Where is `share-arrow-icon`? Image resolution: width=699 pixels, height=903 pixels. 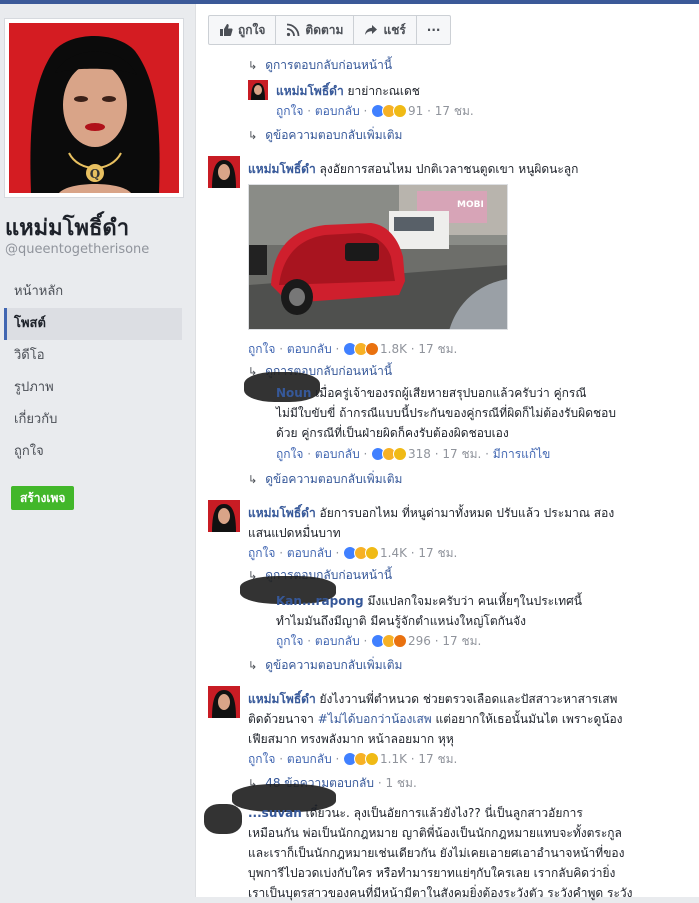
share-arrow-icon is located at coordinates (371, 30).